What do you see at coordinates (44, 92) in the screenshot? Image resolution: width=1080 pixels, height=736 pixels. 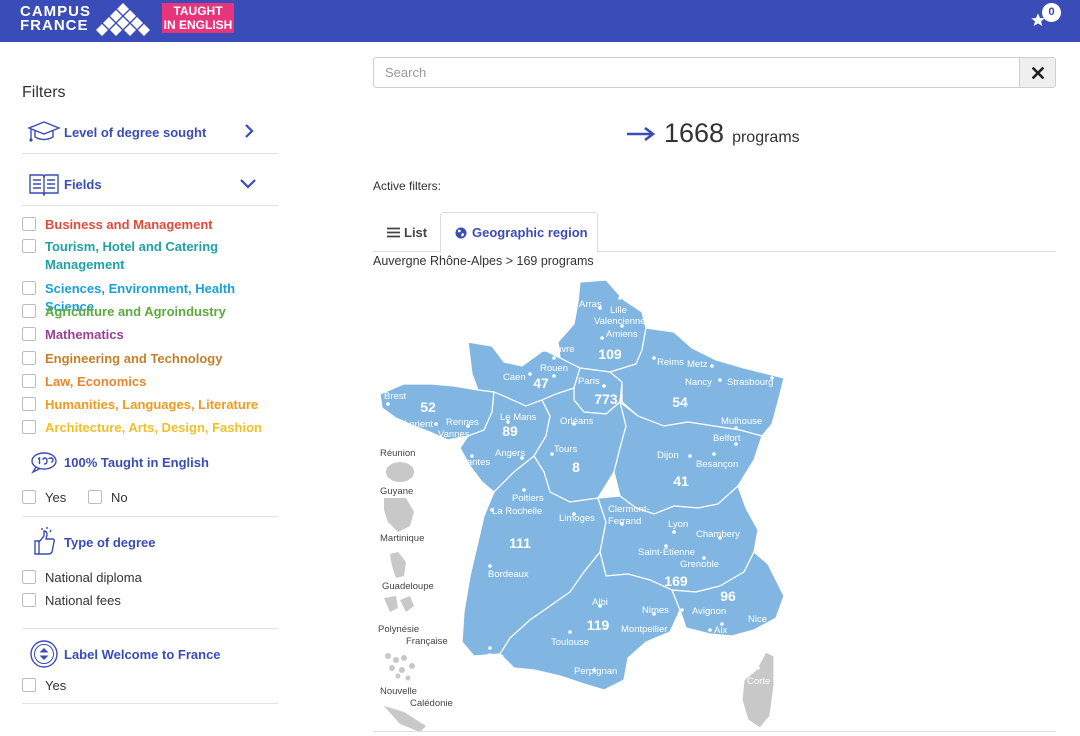 I see `filters-title: Filters` at bounding box center [44, 92].